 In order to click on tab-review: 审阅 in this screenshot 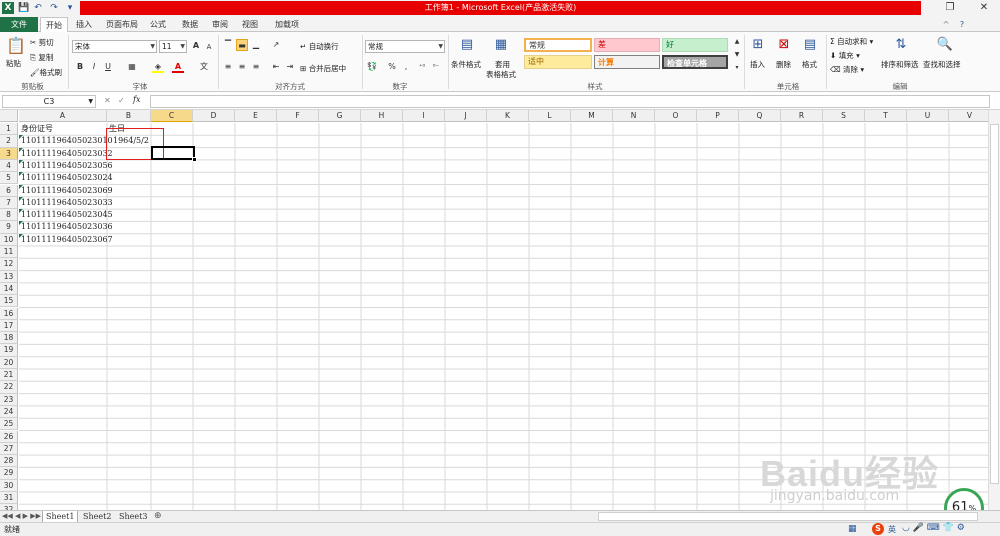, I will do `click(220, 24)`.